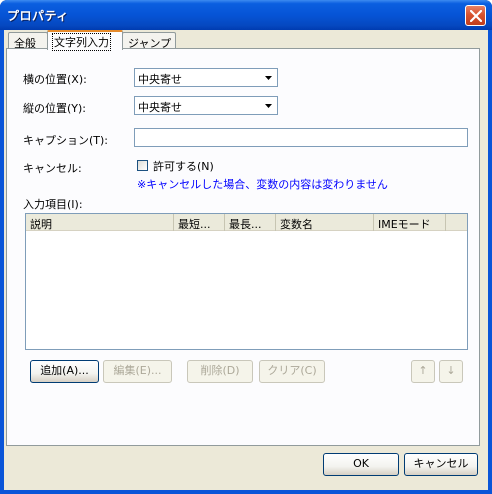 Image resolution: width=492 pixels, height=494 pixels. Describe the element at coordinates (52, 168) in the screenshot. I see `cancel-label: キャンセル:` at that location.